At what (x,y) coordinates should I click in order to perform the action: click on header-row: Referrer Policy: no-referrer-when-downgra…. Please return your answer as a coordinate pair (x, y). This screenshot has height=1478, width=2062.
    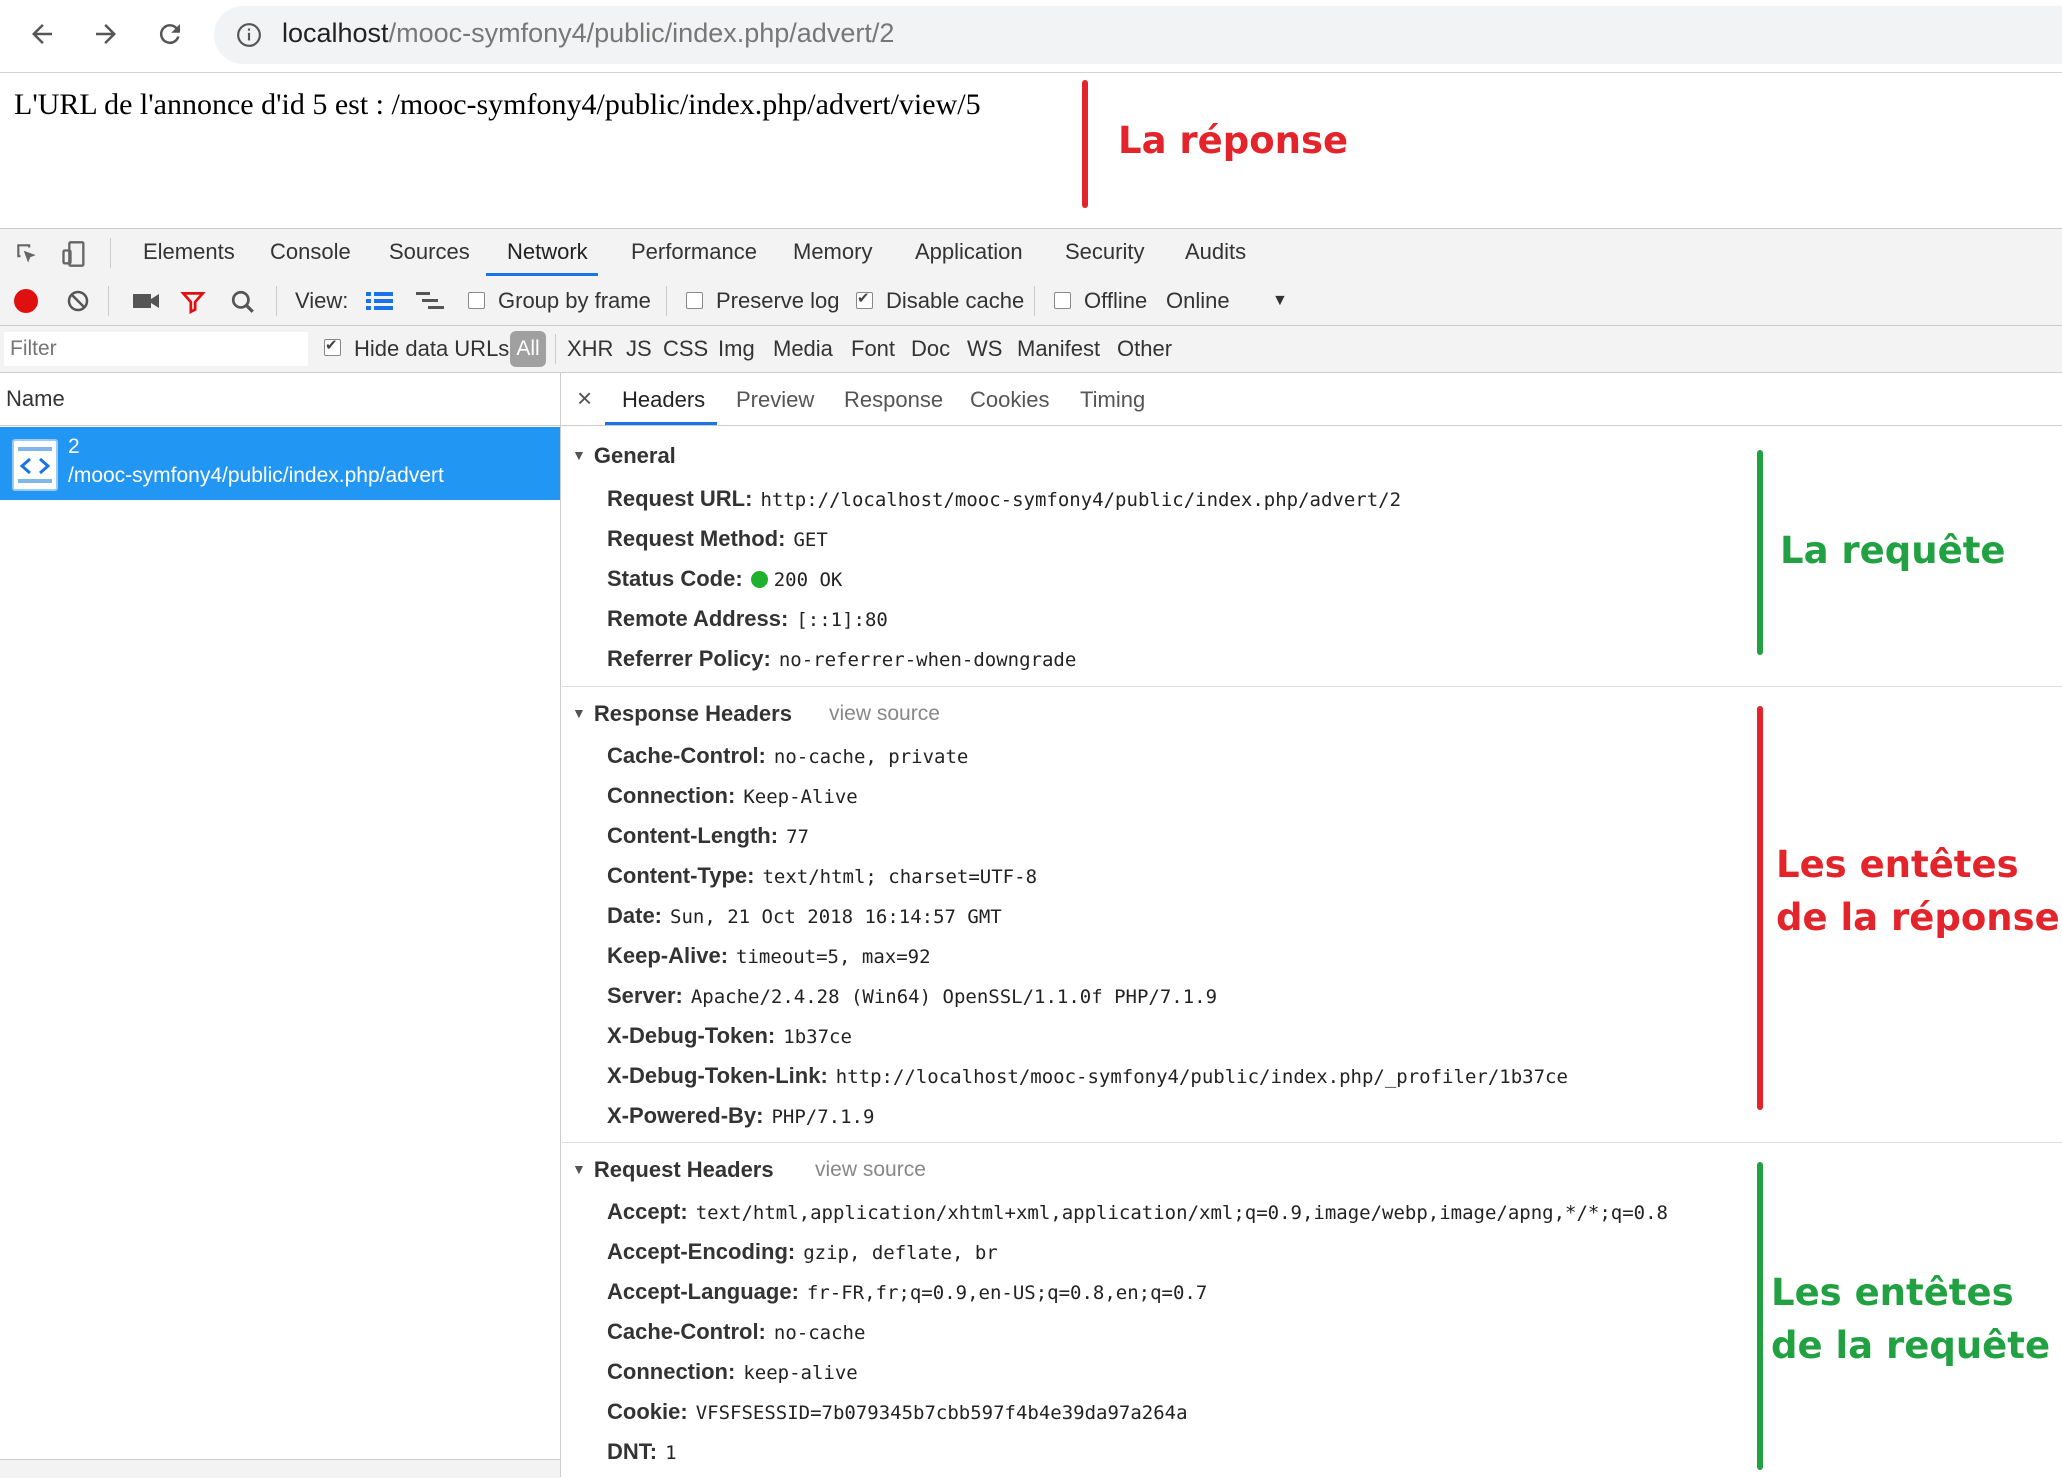
    Looking at the image, I should click on (841, 659).